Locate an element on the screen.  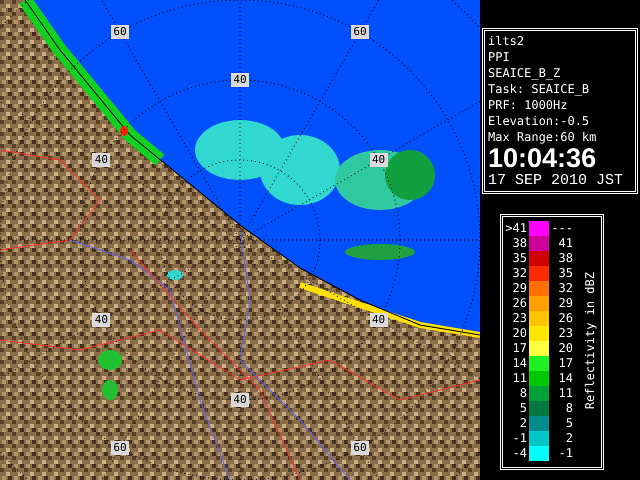
info-text: Elevation:-0.5 is located at coordinates (539, 121).